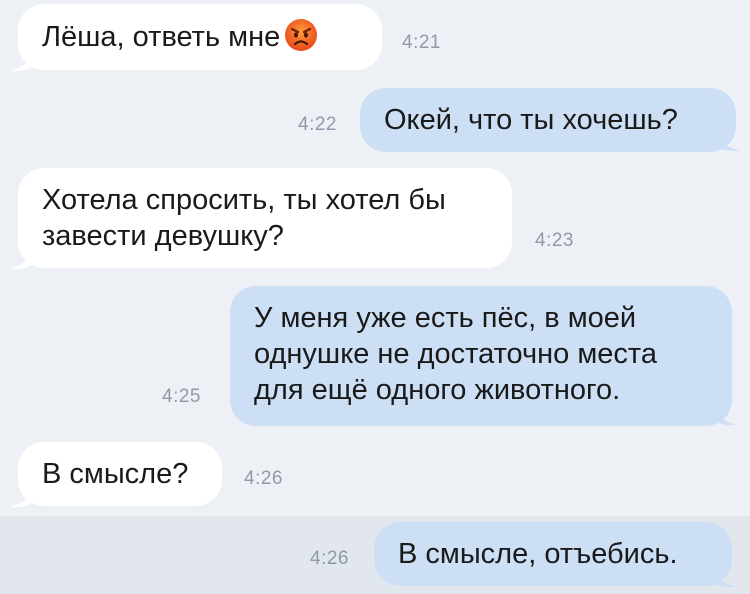 Image resolution: width=750 pixels, height=594 pixels. I want to click on message-text: В смысле, отъебись., so click(538, 554).